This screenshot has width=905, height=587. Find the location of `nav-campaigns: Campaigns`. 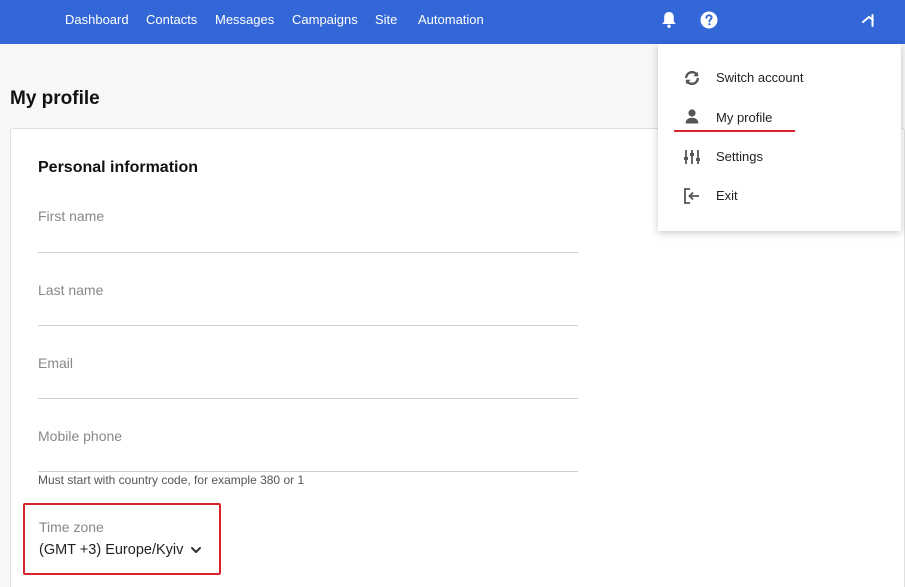

nav-campaigns: Campaigns is located at coordinates (325, 19).